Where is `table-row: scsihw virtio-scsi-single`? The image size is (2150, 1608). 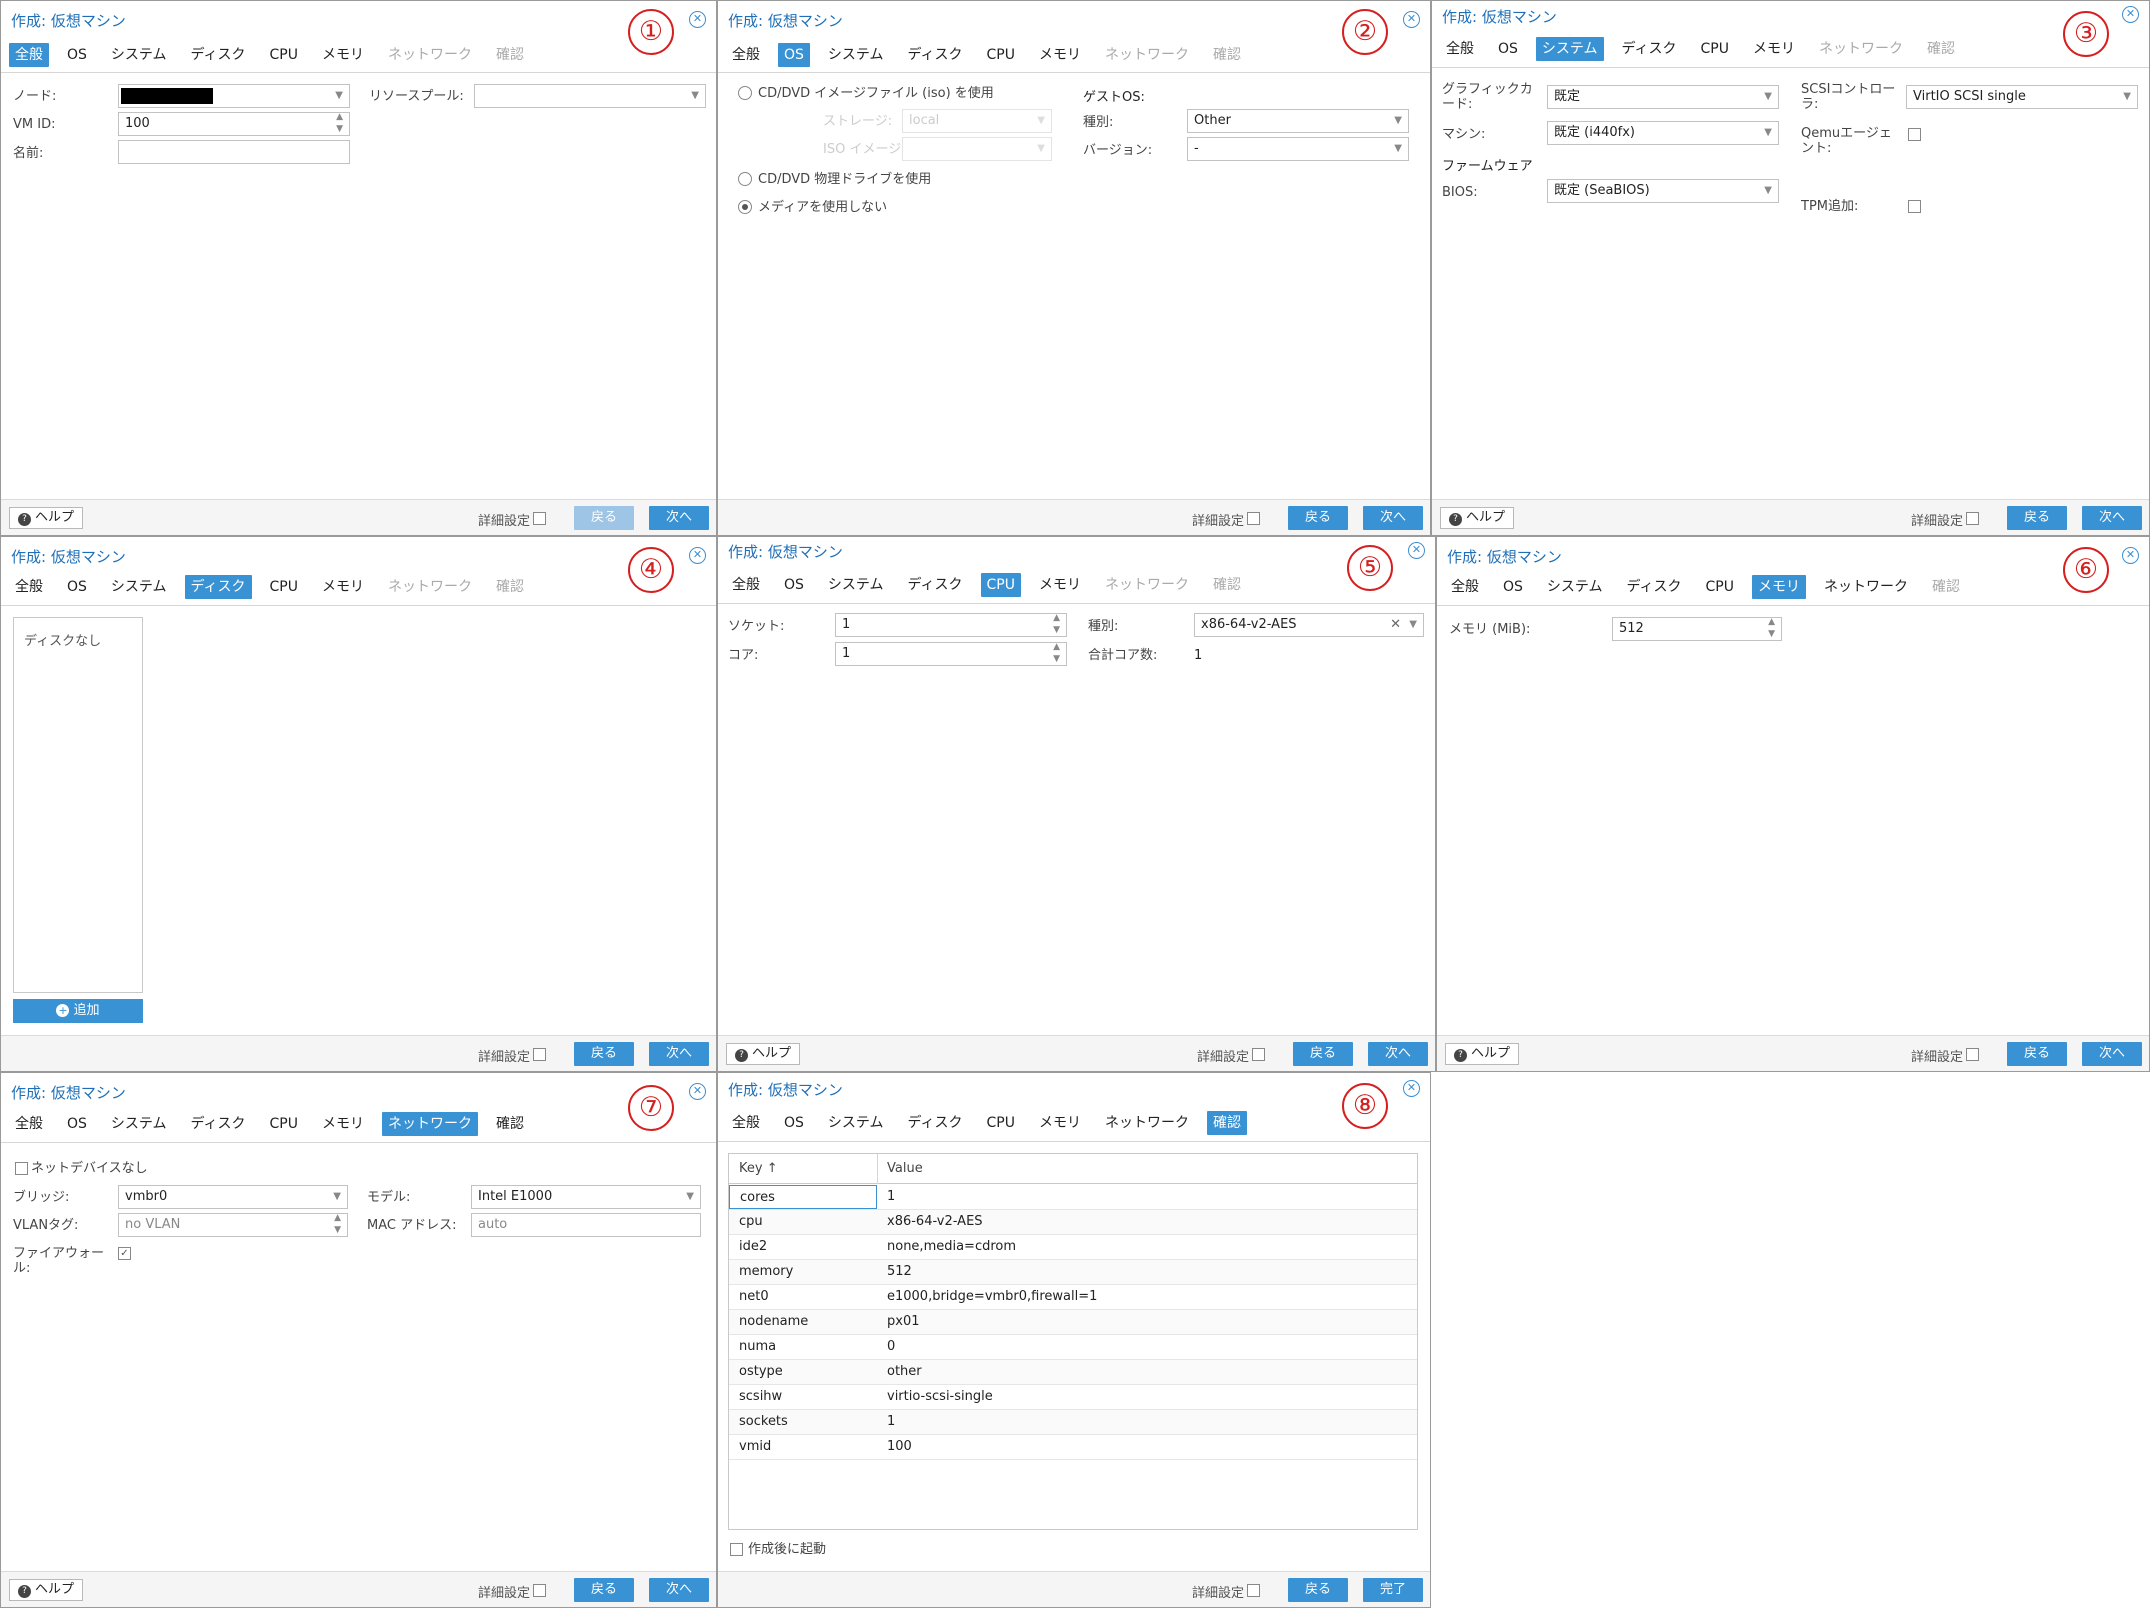 table-row: scsihw virtio-scsi-single is located at coordinates (1073, 1397).